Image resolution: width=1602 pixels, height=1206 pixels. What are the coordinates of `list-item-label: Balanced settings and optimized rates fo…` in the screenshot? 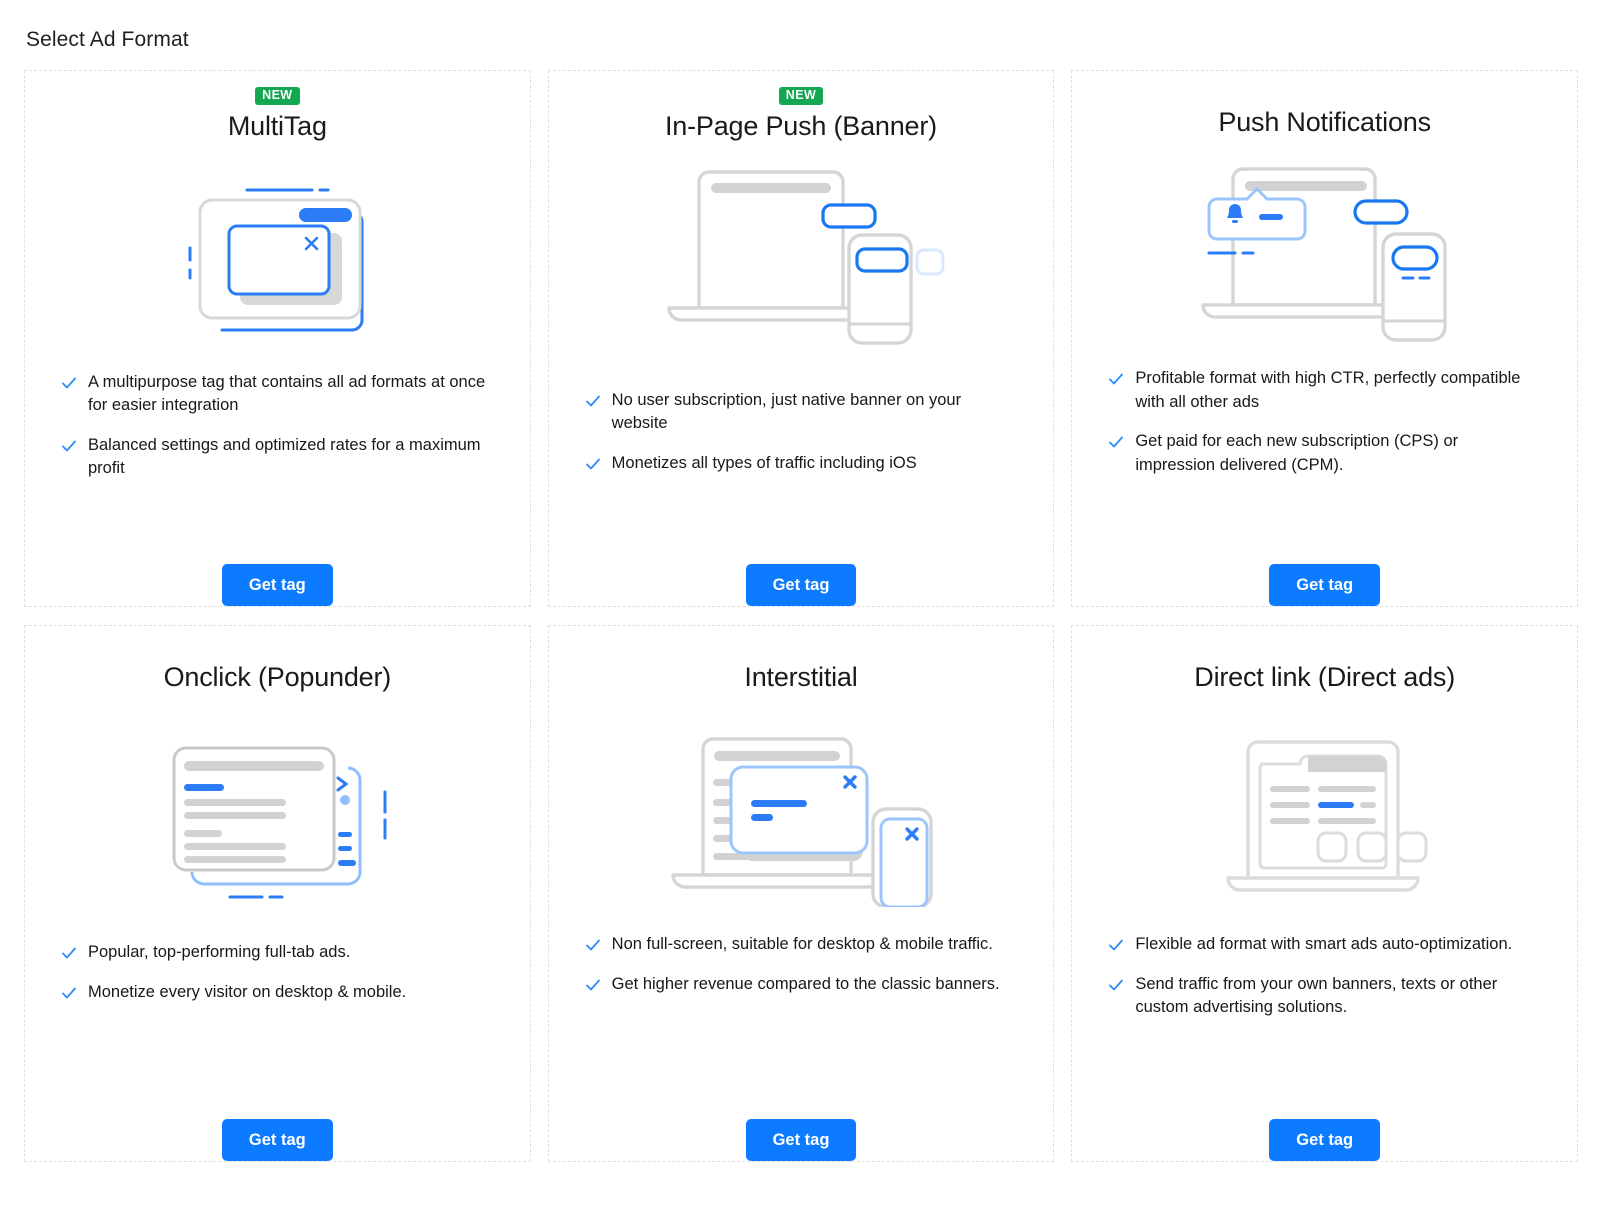 It's located at (284, 456).